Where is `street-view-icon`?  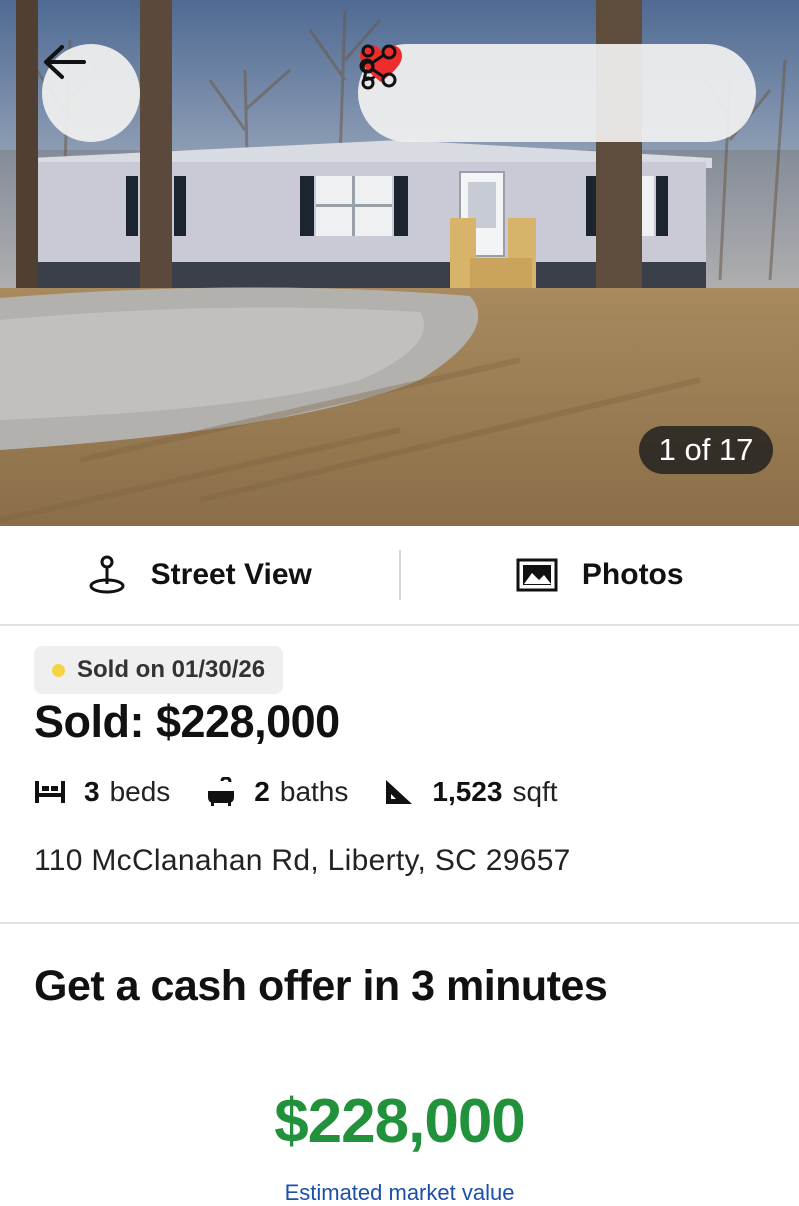 street-view-icon is located at coordinates (107, 575).